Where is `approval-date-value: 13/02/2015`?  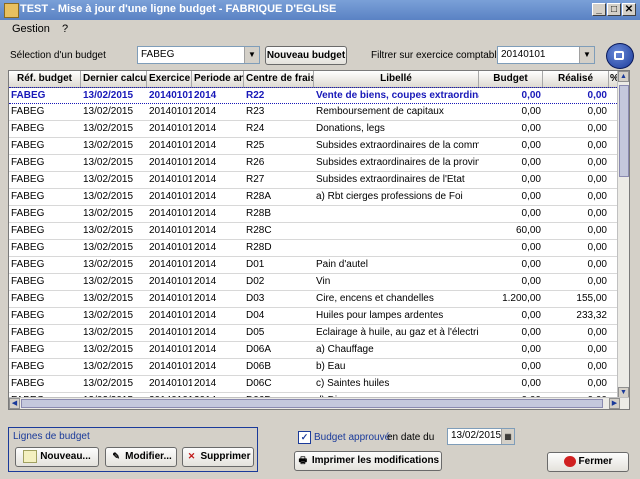 approval-date-value: 13/02/2015 is located at coordinates (476, 435).